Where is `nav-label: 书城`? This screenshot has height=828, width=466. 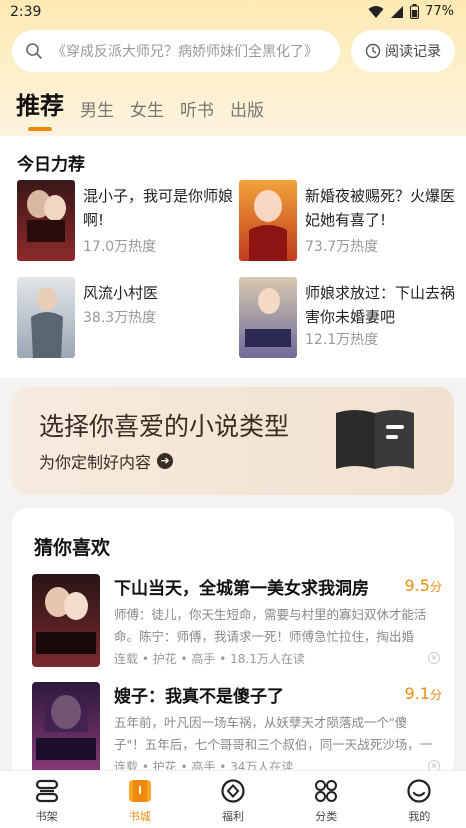 nav-label: 书城 is located at coordinates (139, 816).